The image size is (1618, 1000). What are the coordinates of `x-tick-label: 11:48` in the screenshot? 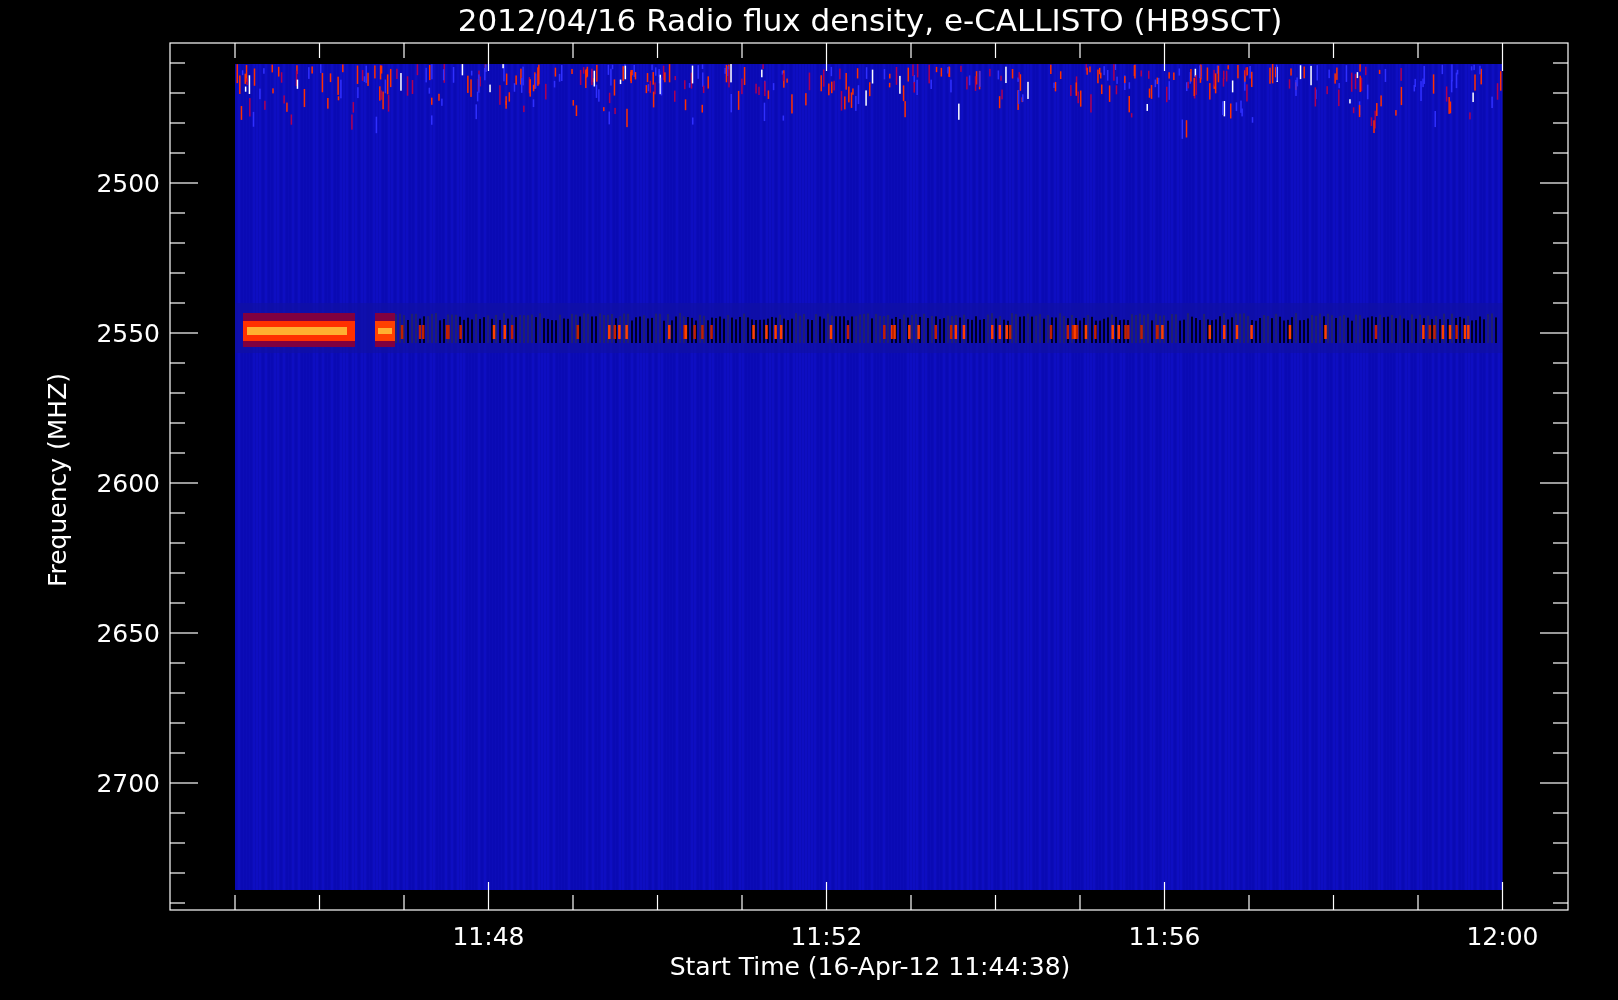 It's located at (488, 936).